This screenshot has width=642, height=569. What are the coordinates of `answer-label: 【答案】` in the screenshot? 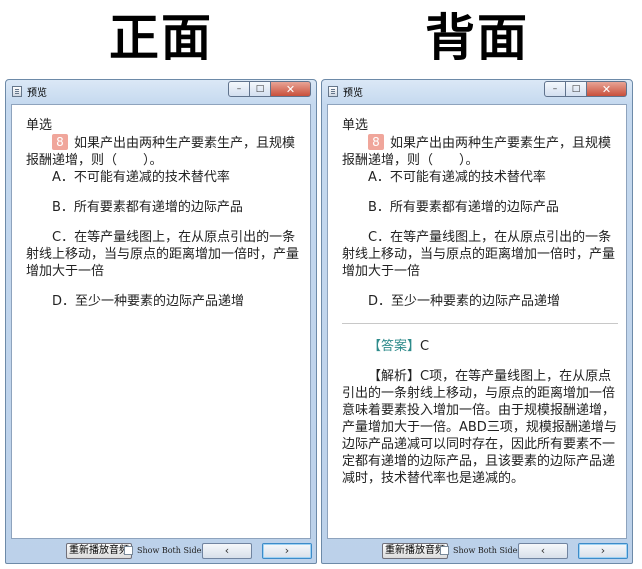 It's located at (394, 346).